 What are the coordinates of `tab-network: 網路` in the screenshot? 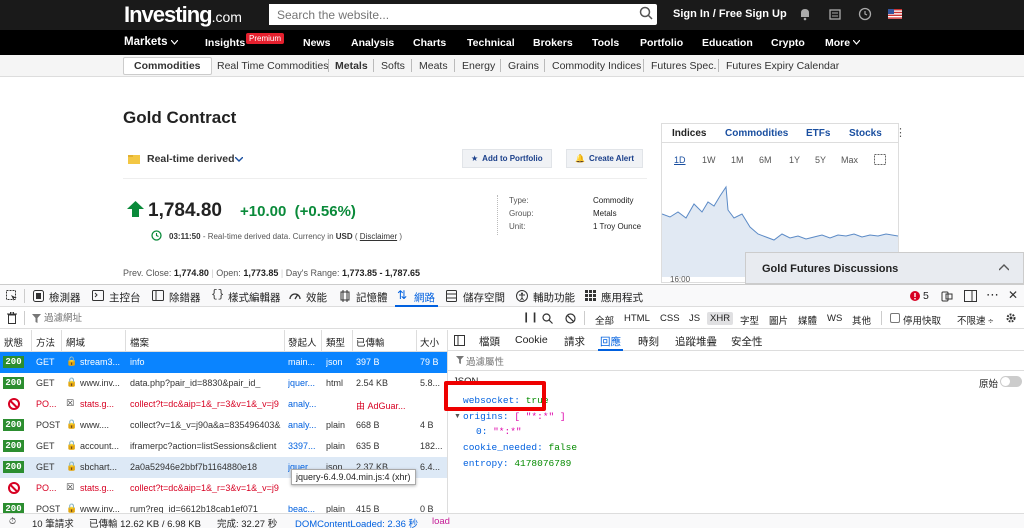 It's located at (424, 297).